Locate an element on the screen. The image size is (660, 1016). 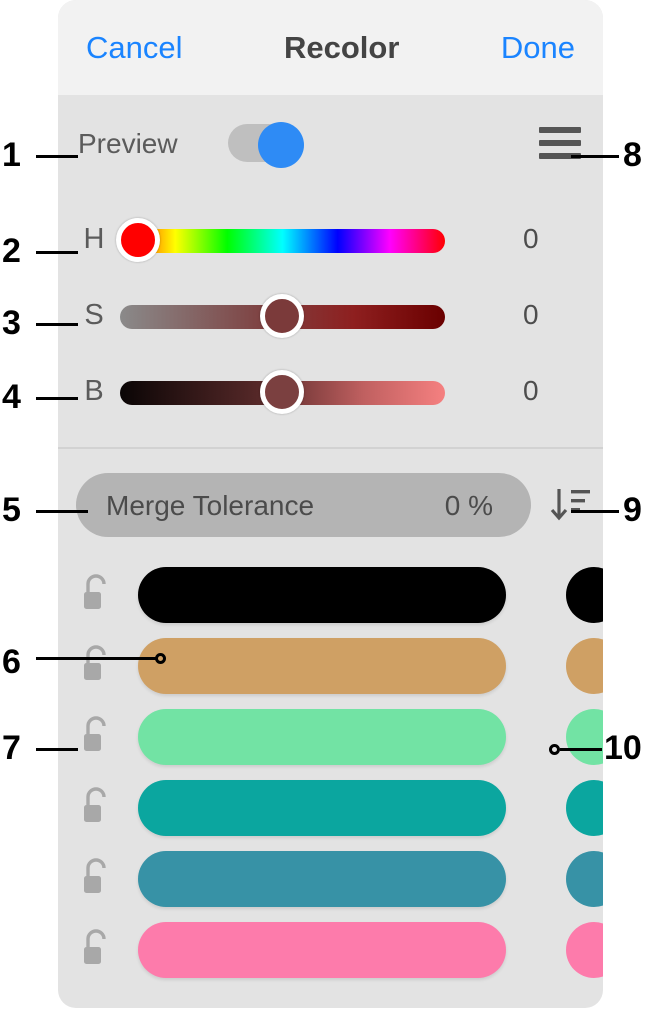
brightness-value: 0 is located at coordinates (531, 390).